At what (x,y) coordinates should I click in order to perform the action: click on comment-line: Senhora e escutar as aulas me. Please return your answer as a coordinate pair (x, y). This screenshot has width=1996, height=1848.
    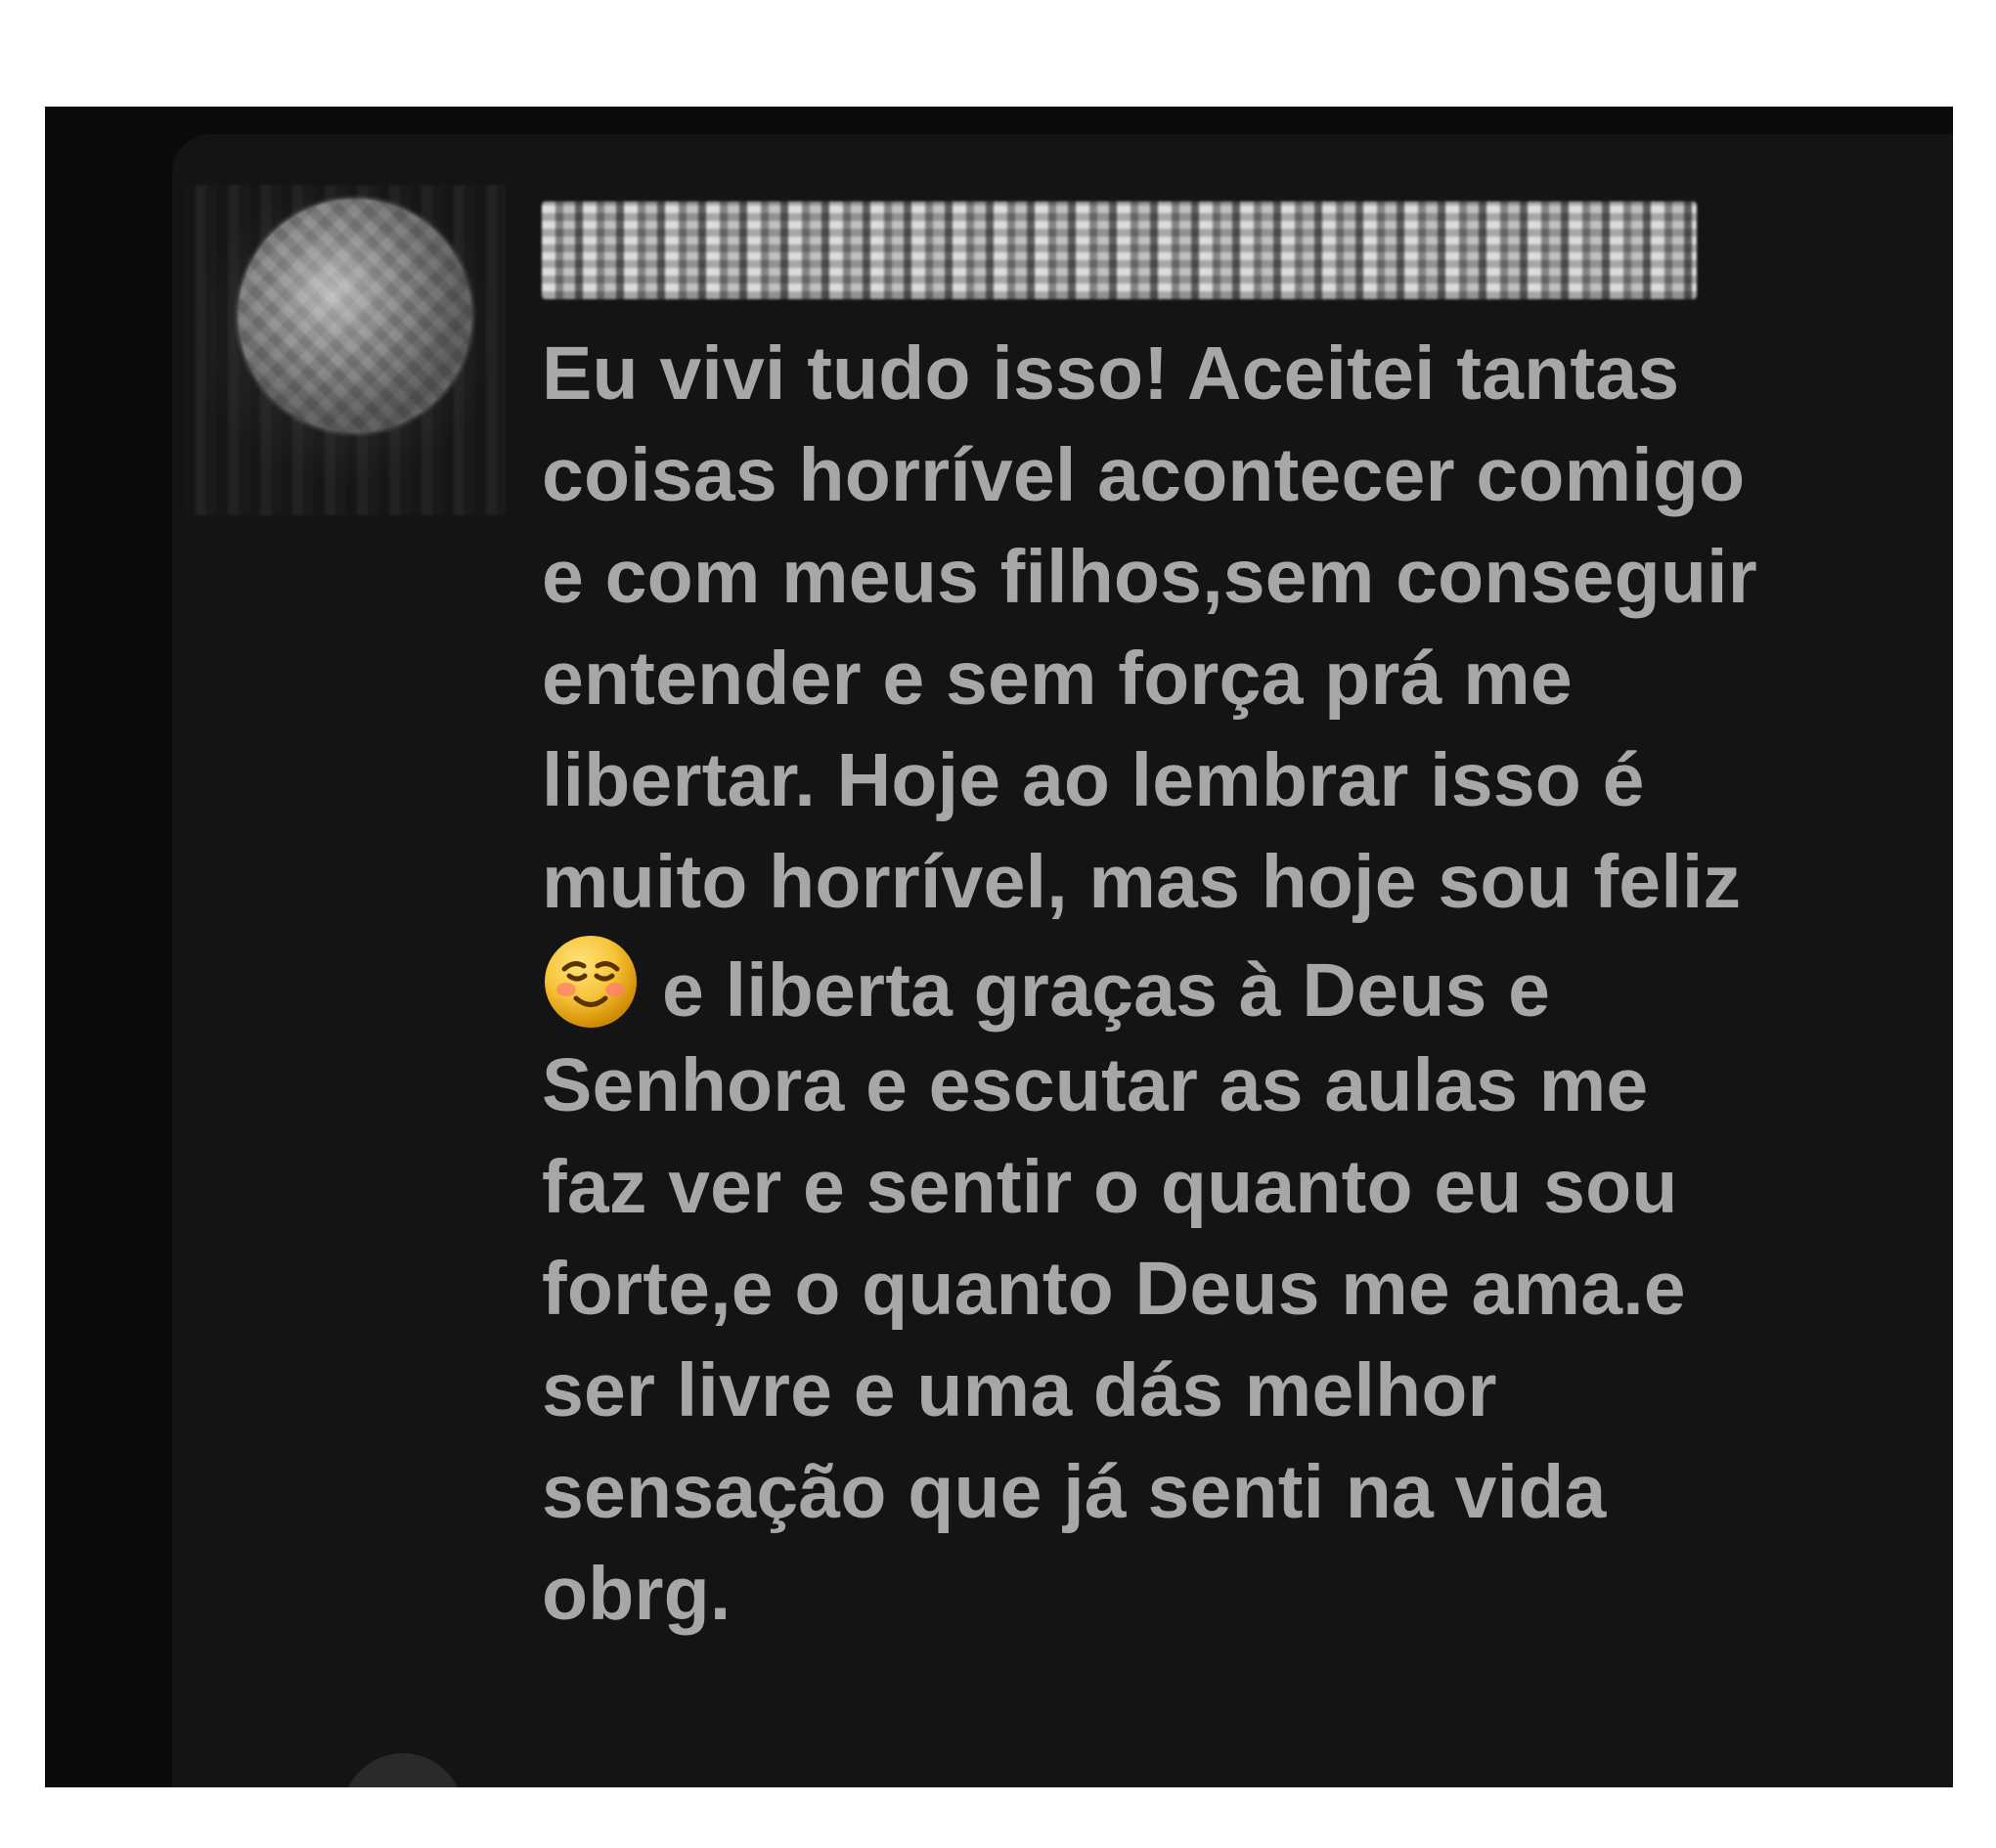
    Looking at the image, I should click on (1096, 1085).